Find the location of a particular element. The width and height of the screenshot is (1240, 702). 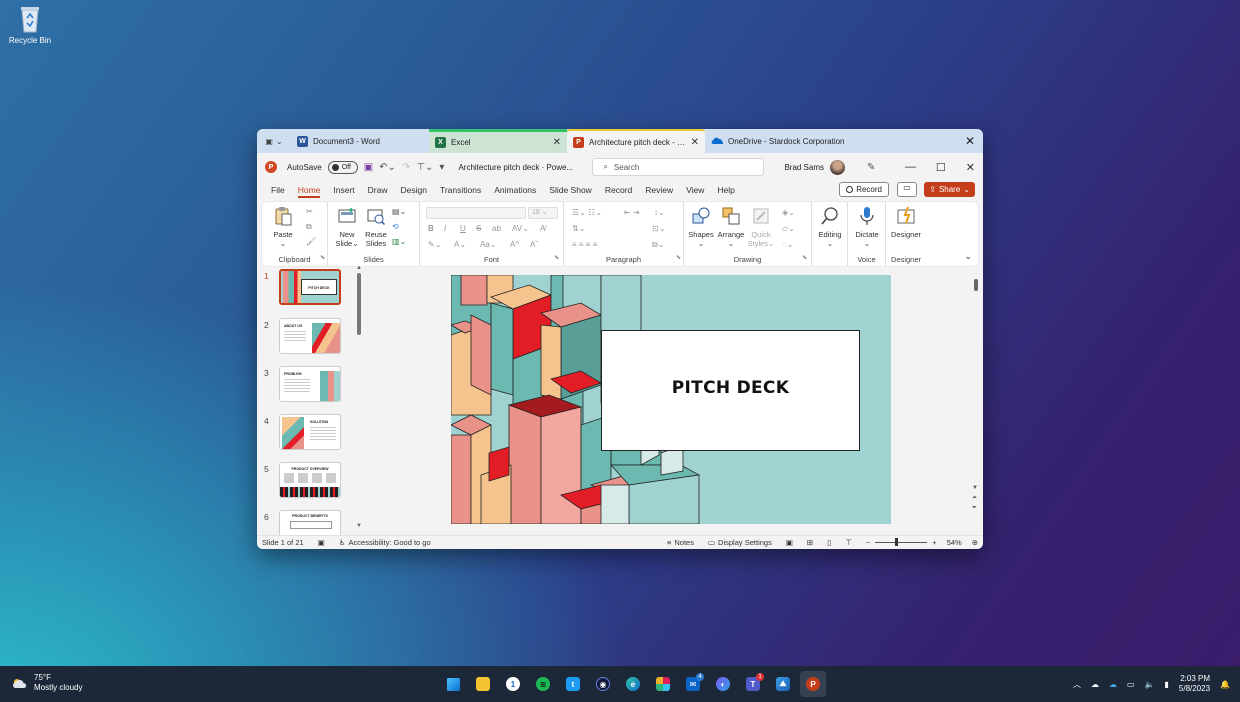

spelling-icon: ▣ is located at coordinates (321, 542).